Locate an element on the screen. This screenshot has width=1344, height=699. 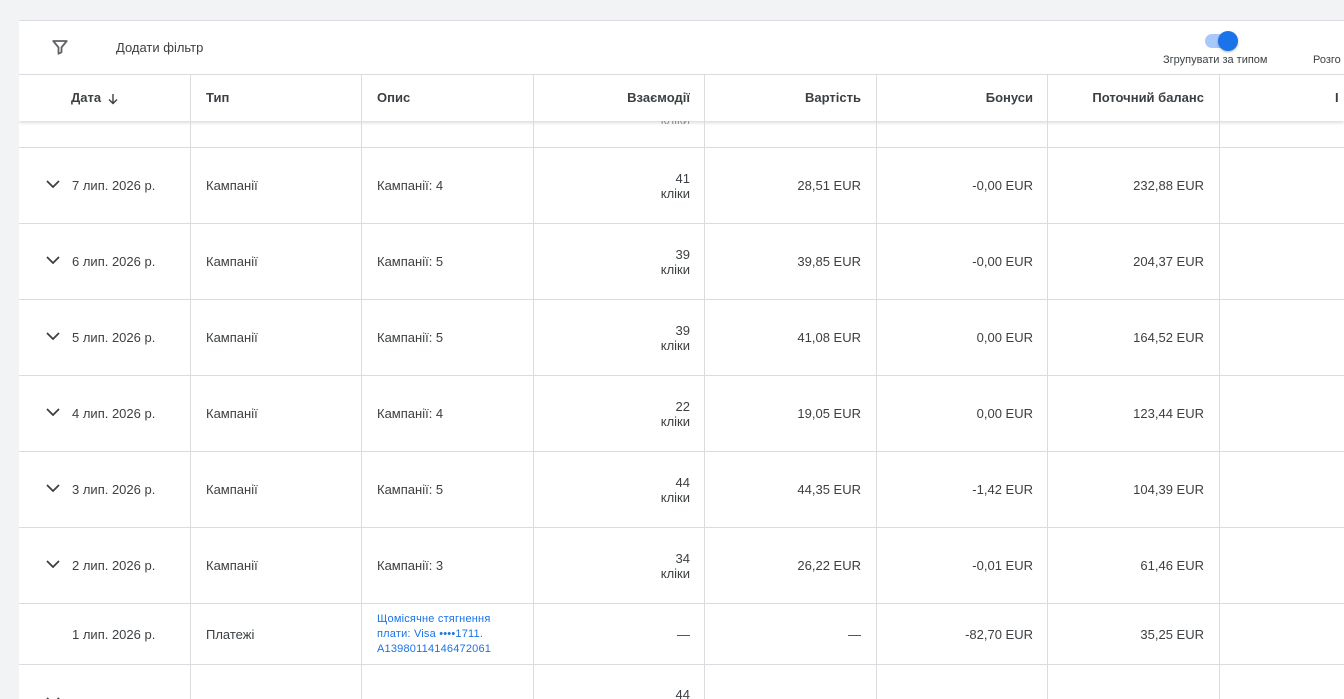
row-description: Кампанії: 3 is located at coordinates (410, 565).